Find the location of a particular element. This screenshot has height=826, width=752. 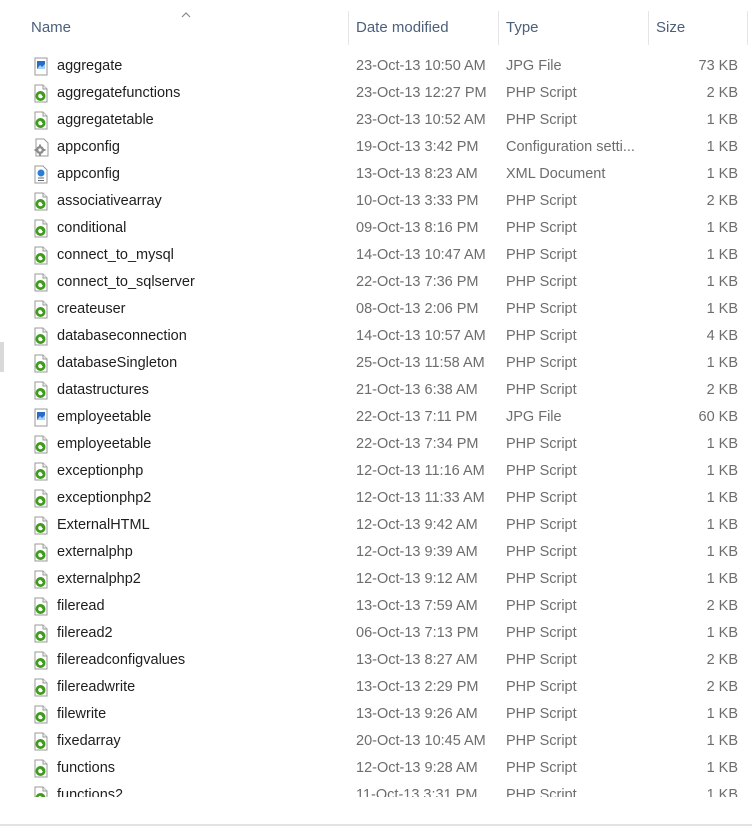

file-name: connect_to_sqlserver is located at coordinates (126, 282).